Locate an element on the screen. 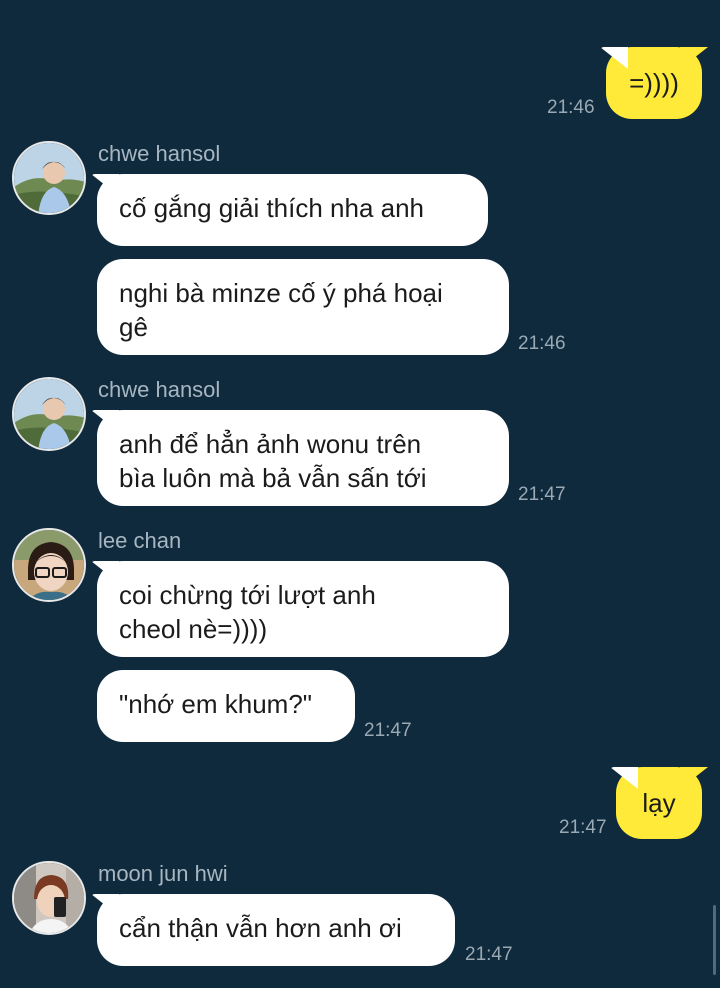 The height and width of the screenshot is (988, 720). message-bubble-sent: =)))) is located at coordinates (654, 83).